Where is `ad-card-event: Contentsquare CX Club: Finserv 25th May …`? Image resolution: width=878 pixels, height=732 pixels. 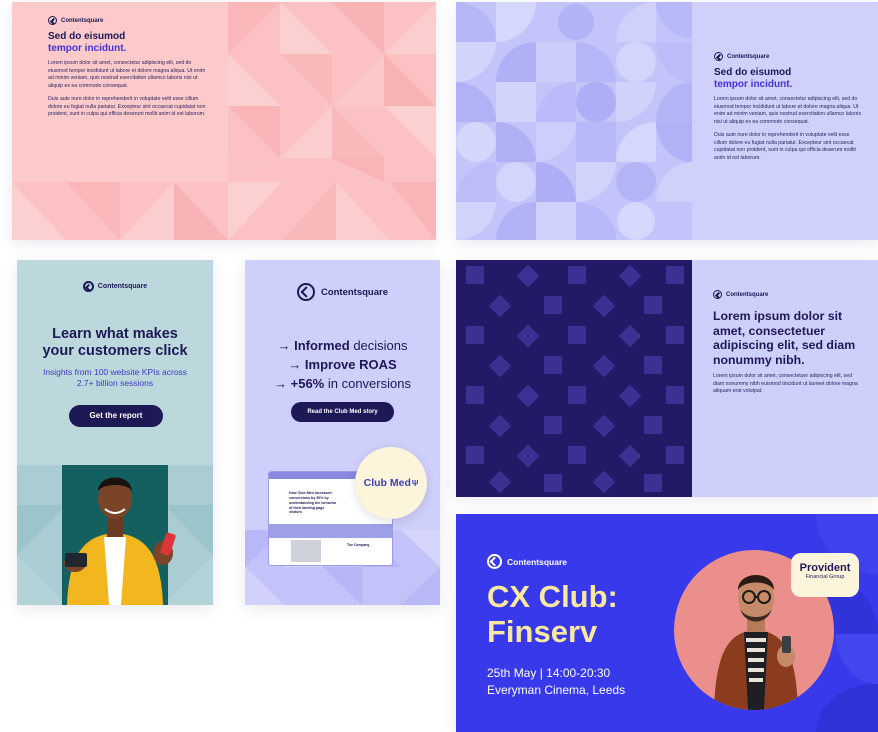 ad-card-event: Contentsquare CX Club: Finserv 25th May … is located at coordinates (667, 623).